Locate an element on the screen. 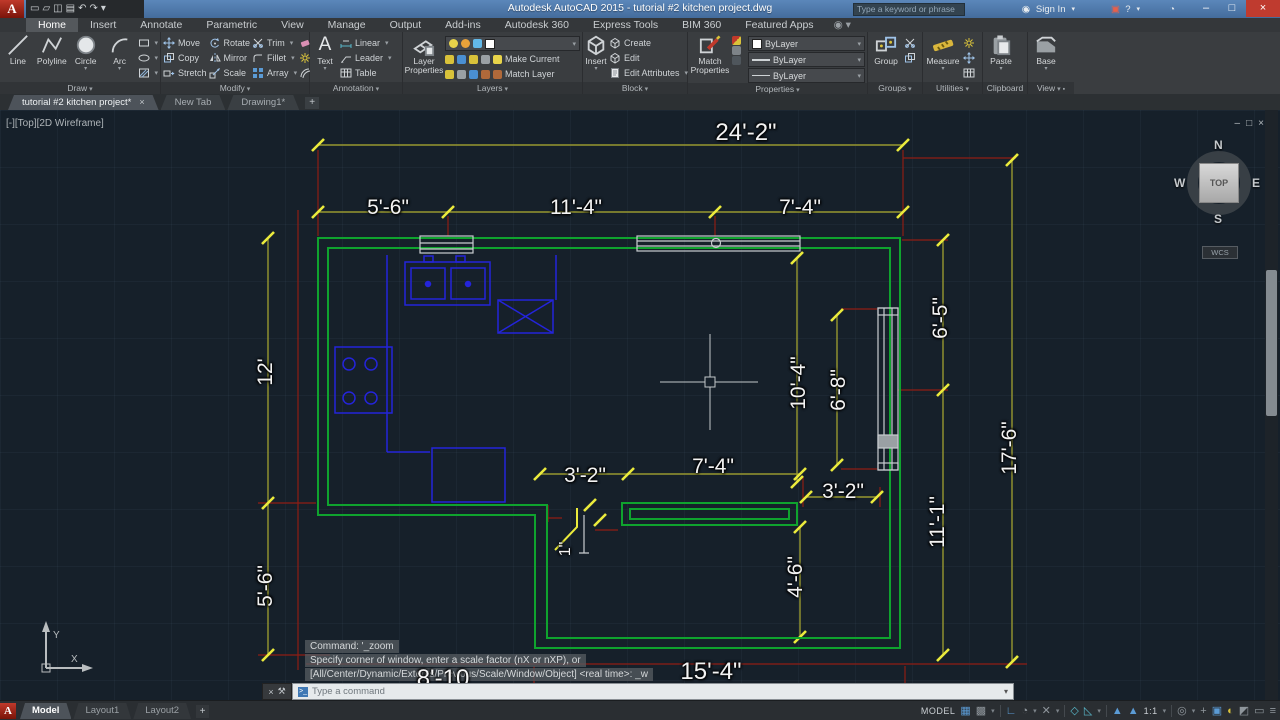 This screenshot has width=1280, height=720. tab-manage: Manage is located at coordinates (347, 25).